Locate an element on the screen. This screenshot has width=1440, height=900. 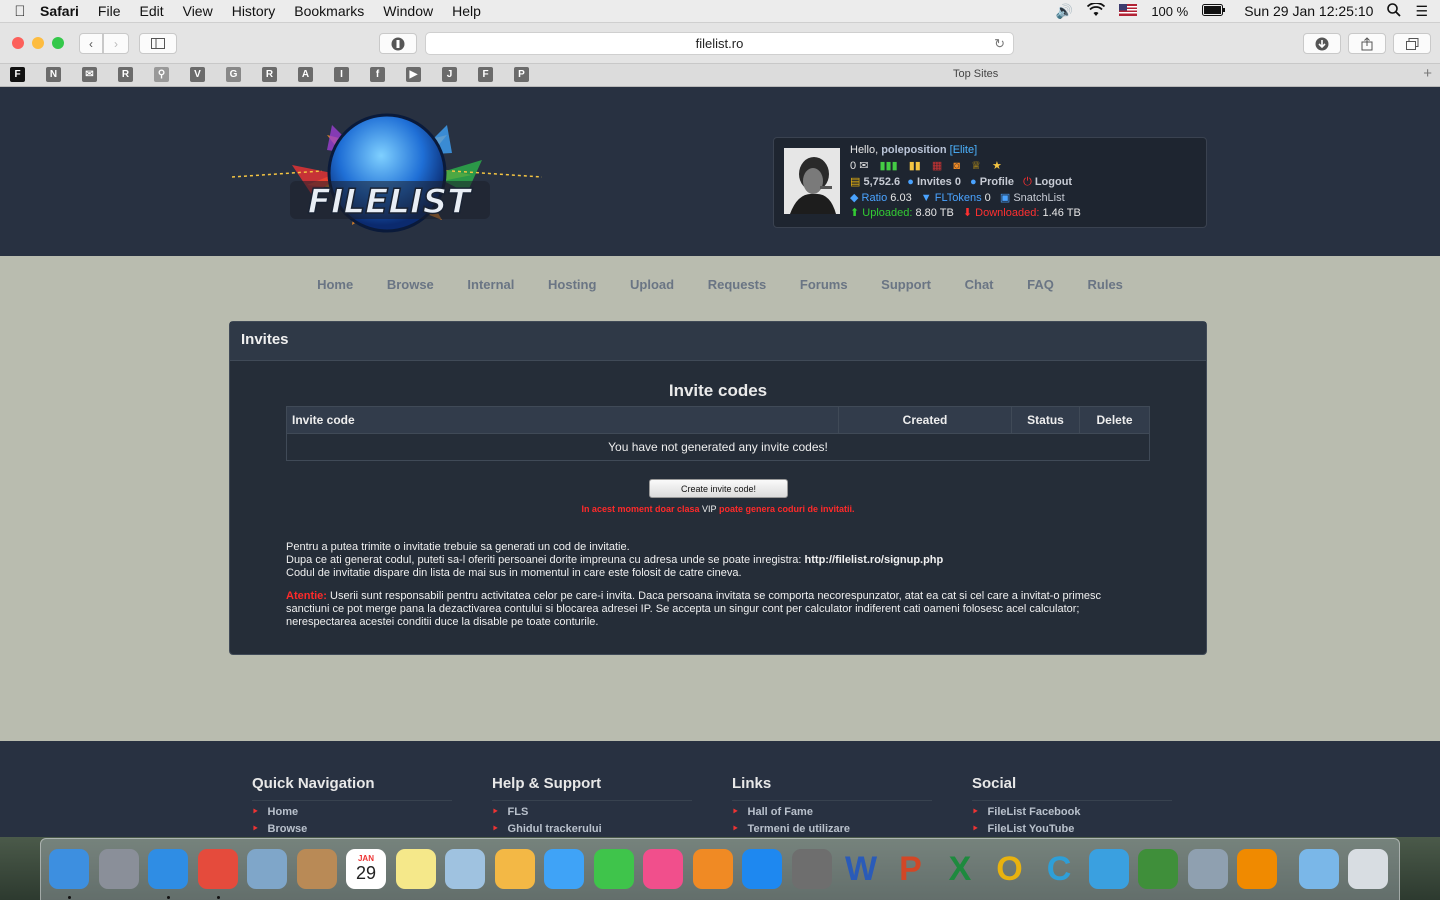
filelist-logo: FILELIST is located at coordinates (387, 174).